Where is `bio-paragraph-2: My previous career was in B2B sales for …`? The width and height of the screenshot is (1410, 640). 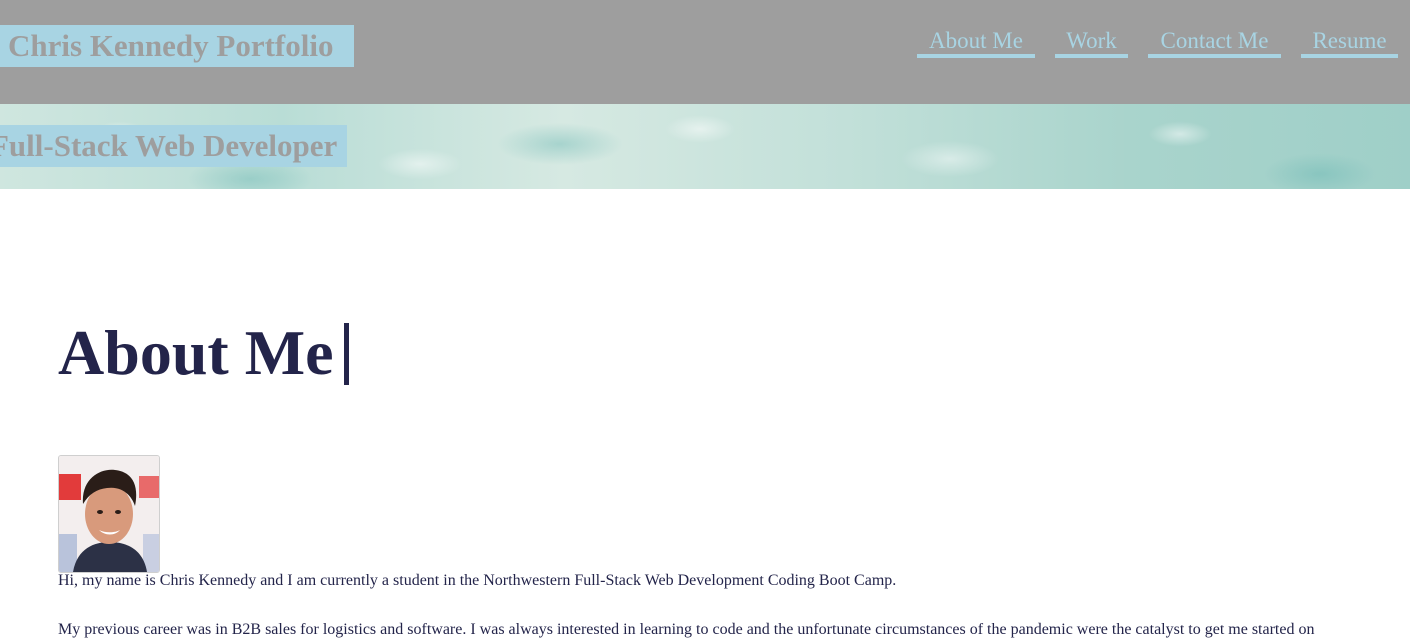
bio-paragraph-2: My previous career was in B2B sales for … is located at coordinates (686, 629).